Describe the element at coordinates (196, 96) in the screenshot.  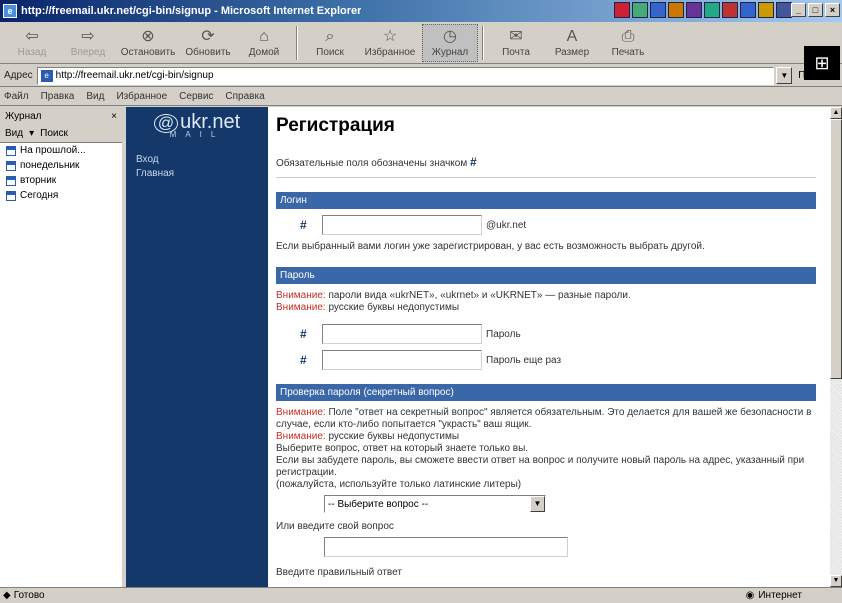
I see `menu-tools: Сервис` at that location.